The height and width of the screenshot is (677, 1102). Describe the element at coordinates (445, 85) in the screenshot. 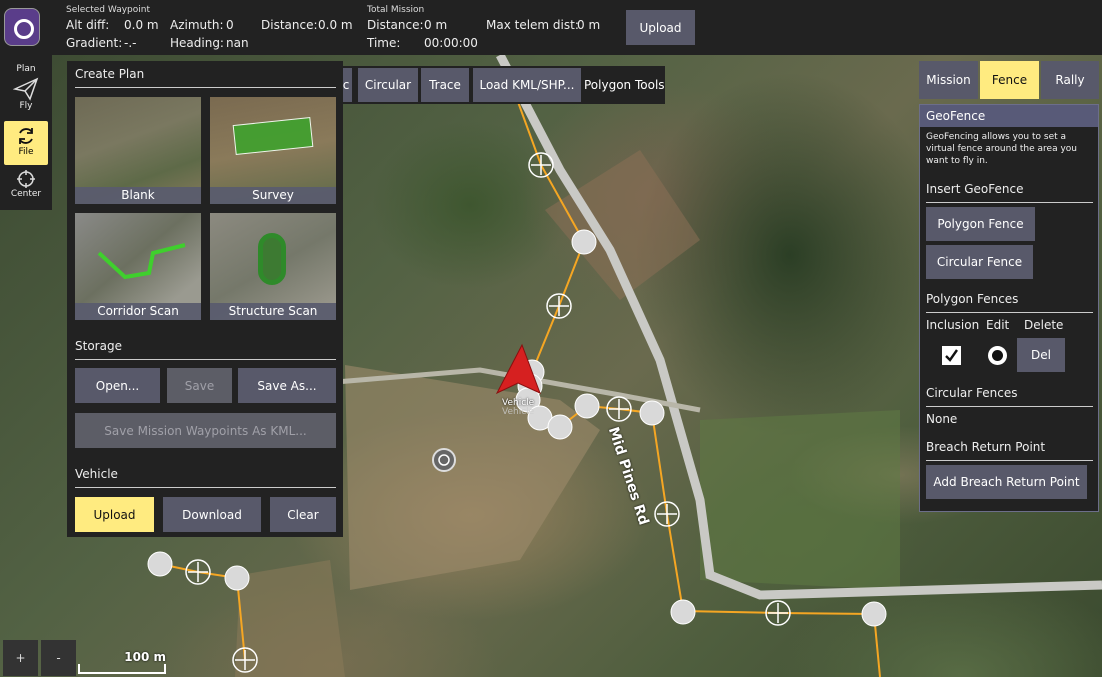

I see `trace-tool-button: Trace` at that location.